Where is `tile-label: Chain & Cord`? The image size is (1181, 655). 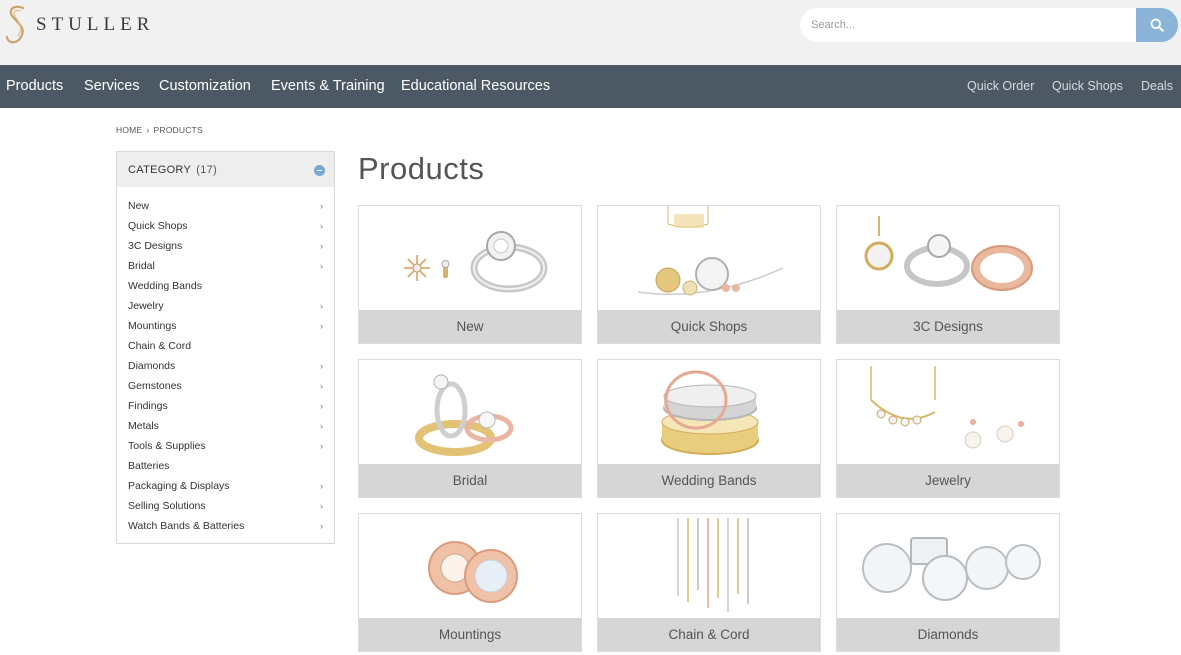
tile-label: Chain & Cord is located at coordinates (709, 634).